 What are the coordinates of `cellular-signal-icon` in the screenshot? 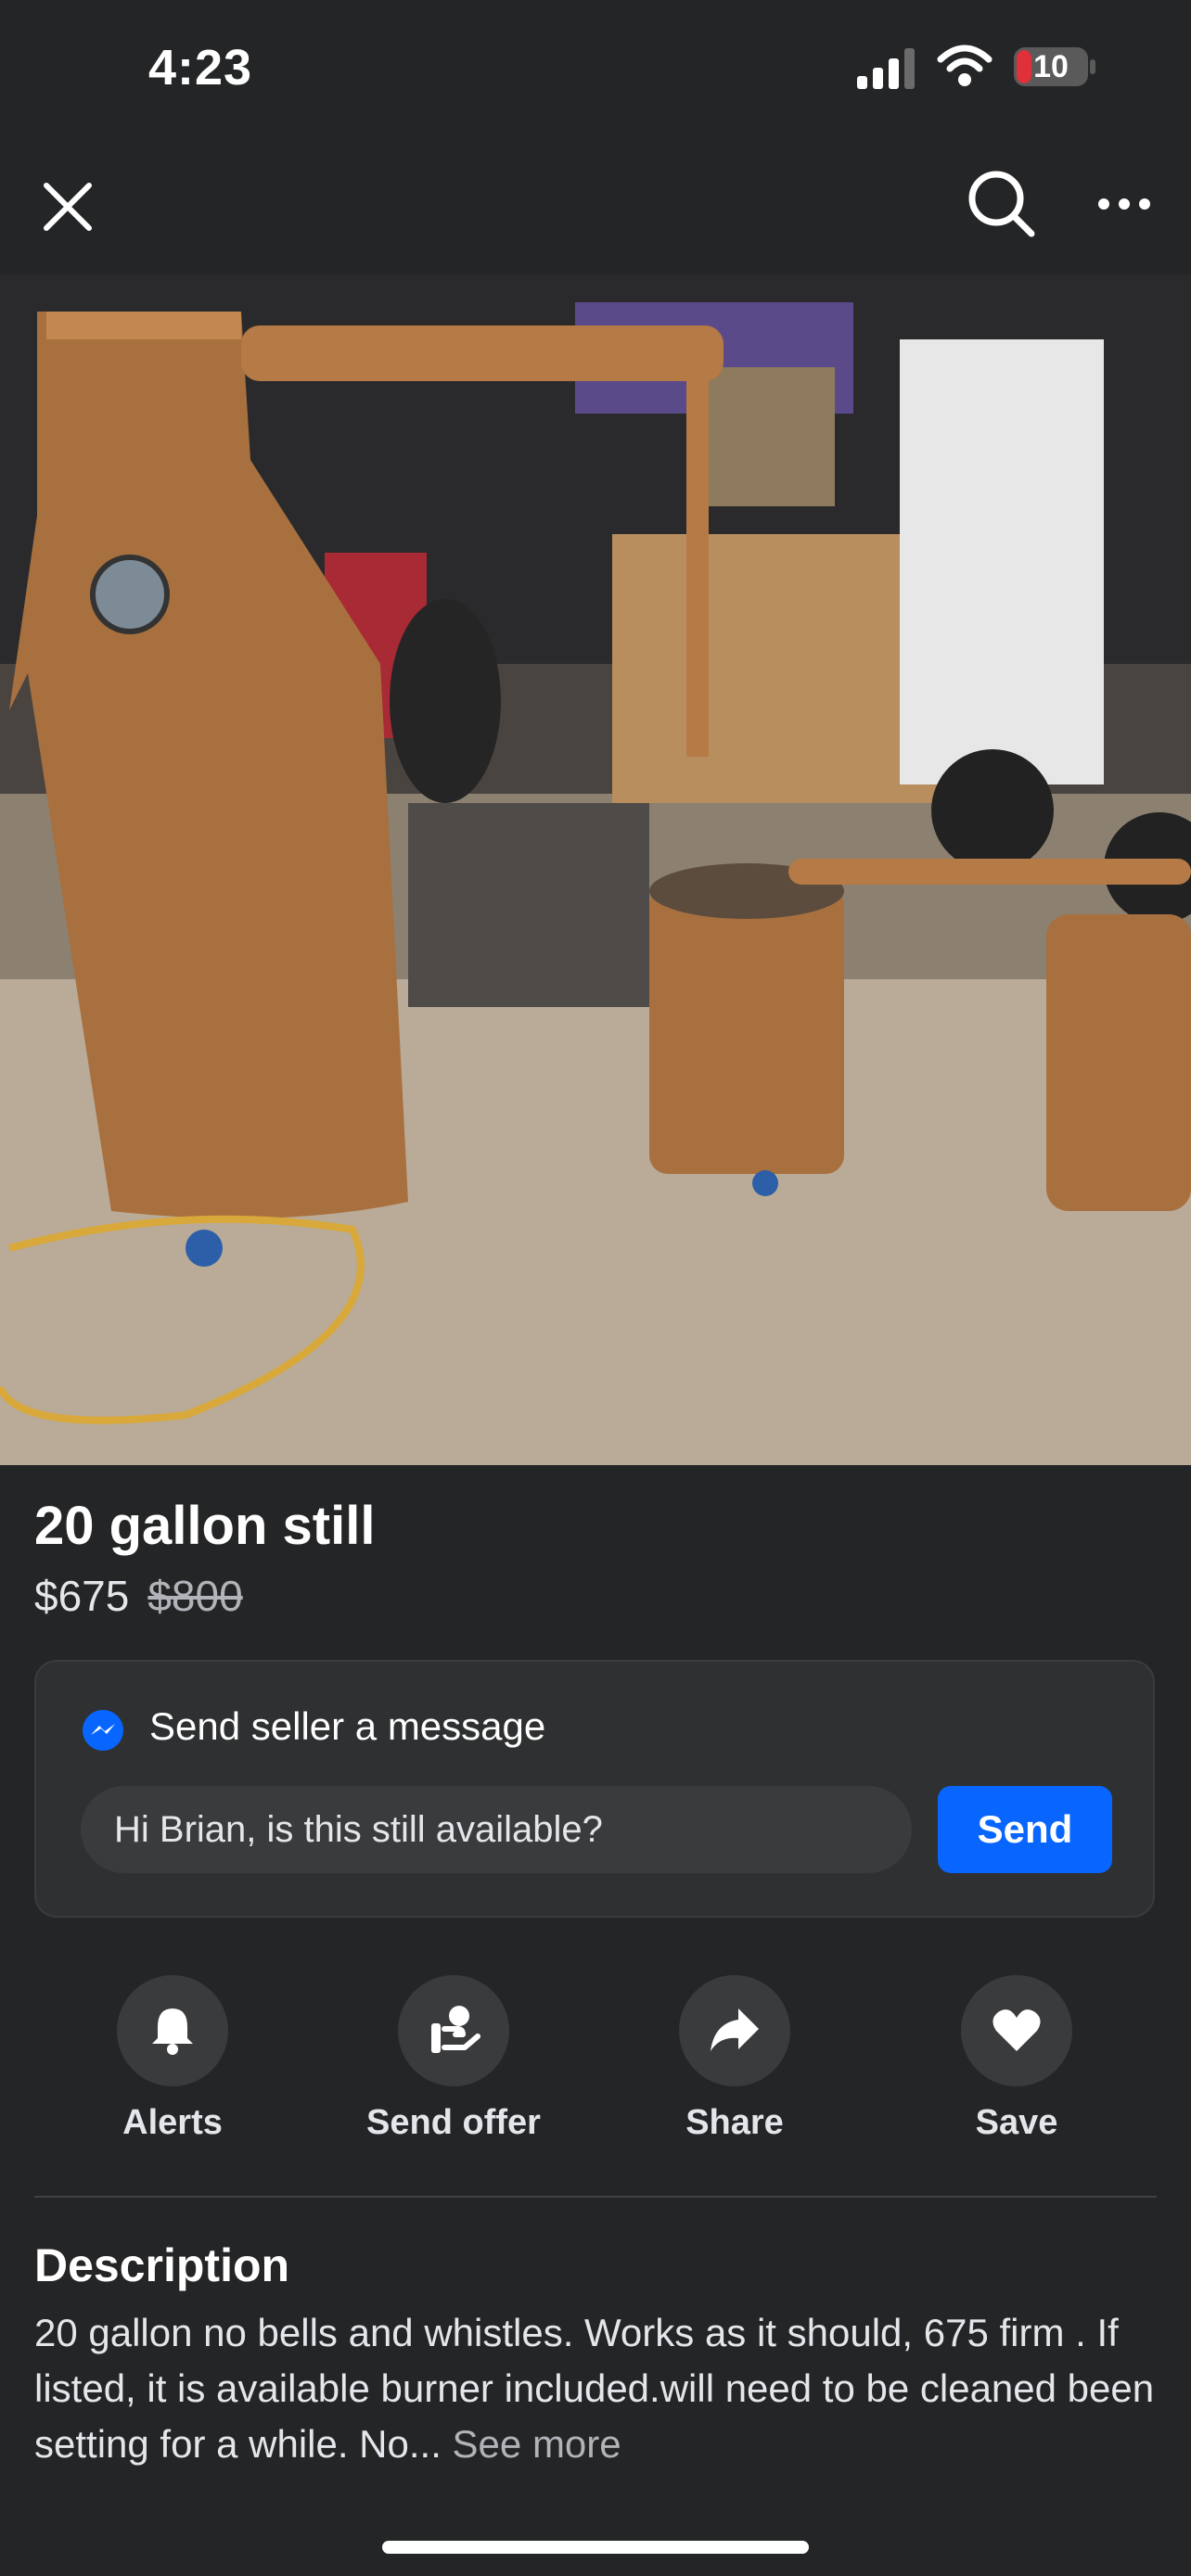 It's located at (886, 68).